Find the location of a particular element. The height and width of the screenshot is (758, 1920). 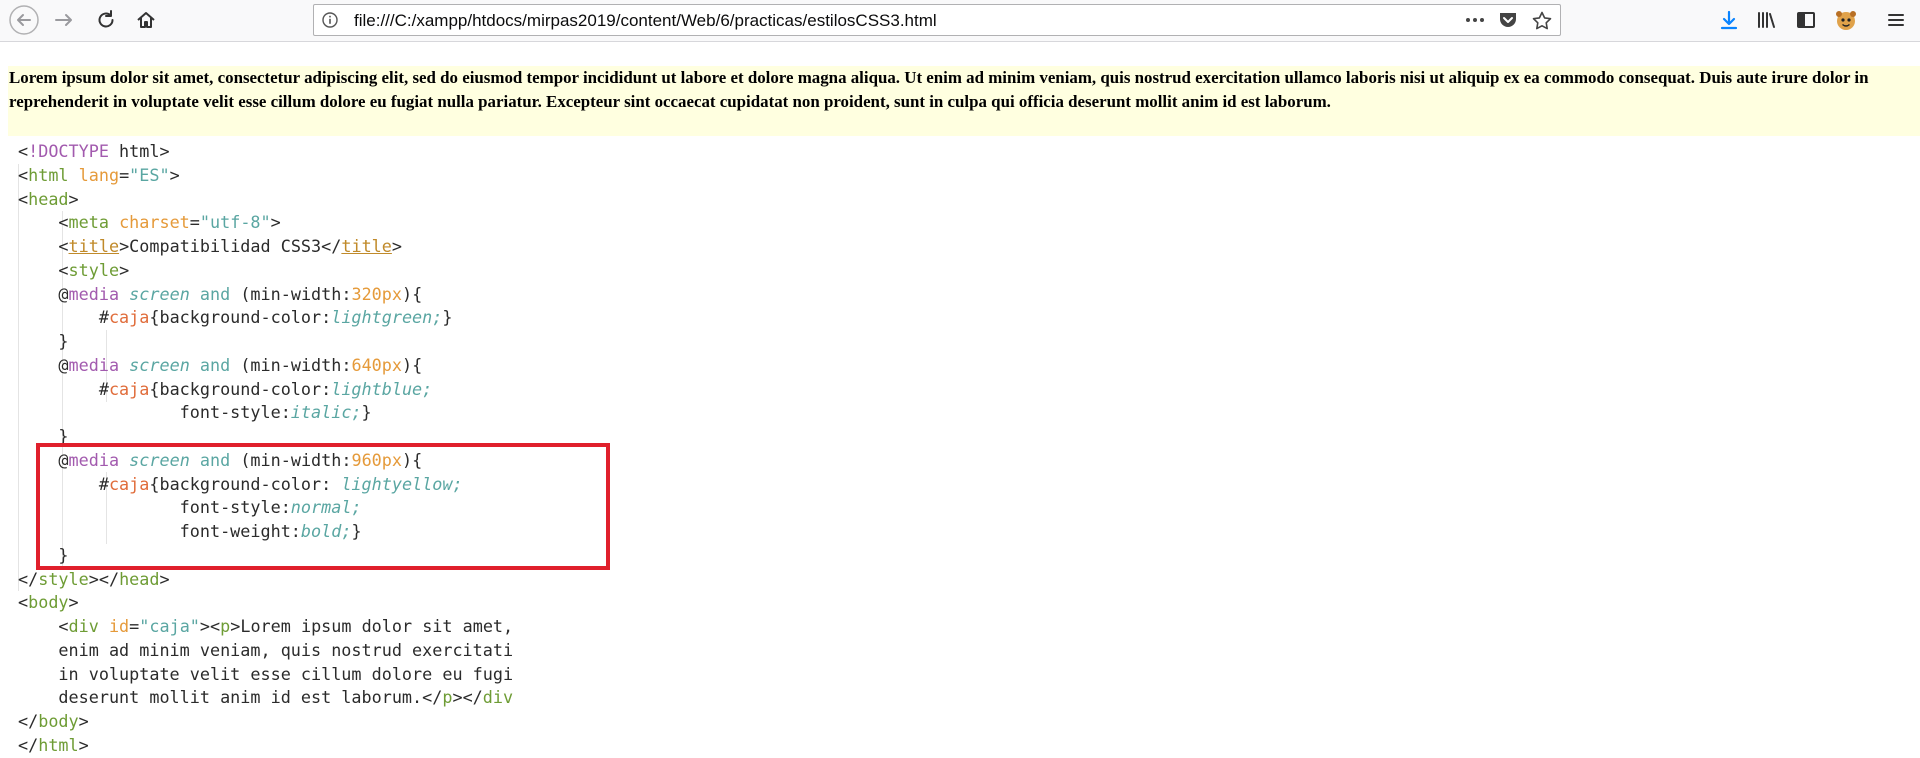

hamburger-menu-icon is located at coordinates (1896, 20).